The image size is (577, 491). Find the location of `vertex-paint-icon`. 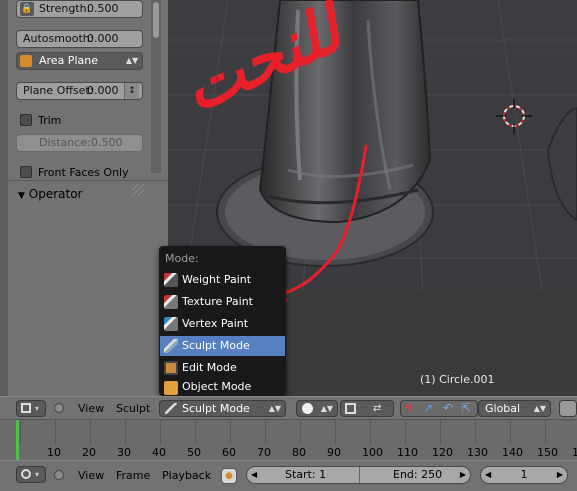

vertex-paint-icon is located at coordinates (171, 324).